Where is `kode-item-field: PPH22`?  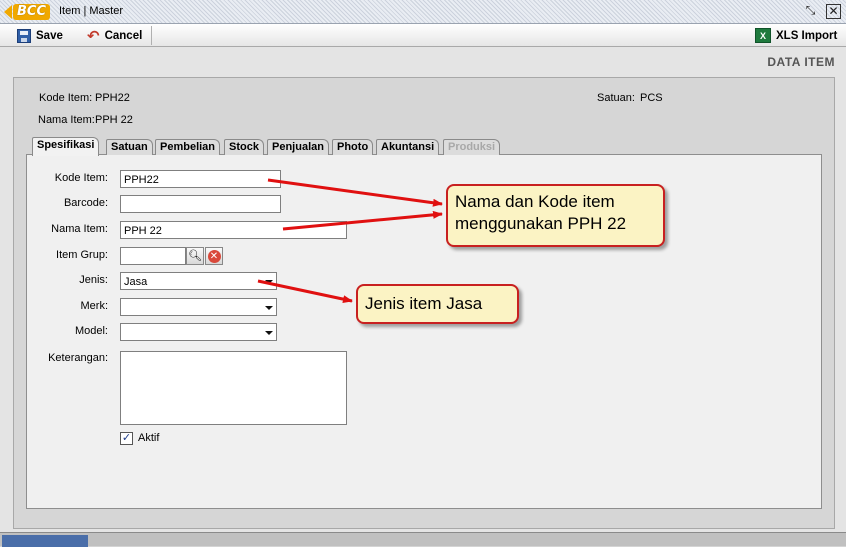
kode-item-field: PPH22 is located at coordinates (200, 179).